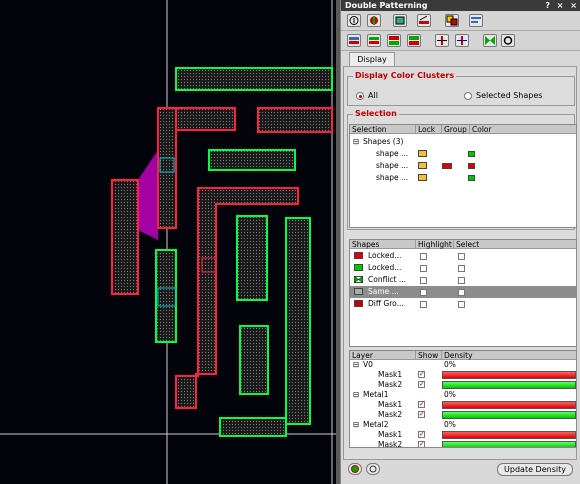  Describe the element at coordinates (535, 469) in the screenshot. I see `update-density-button: Update Density` at that location.